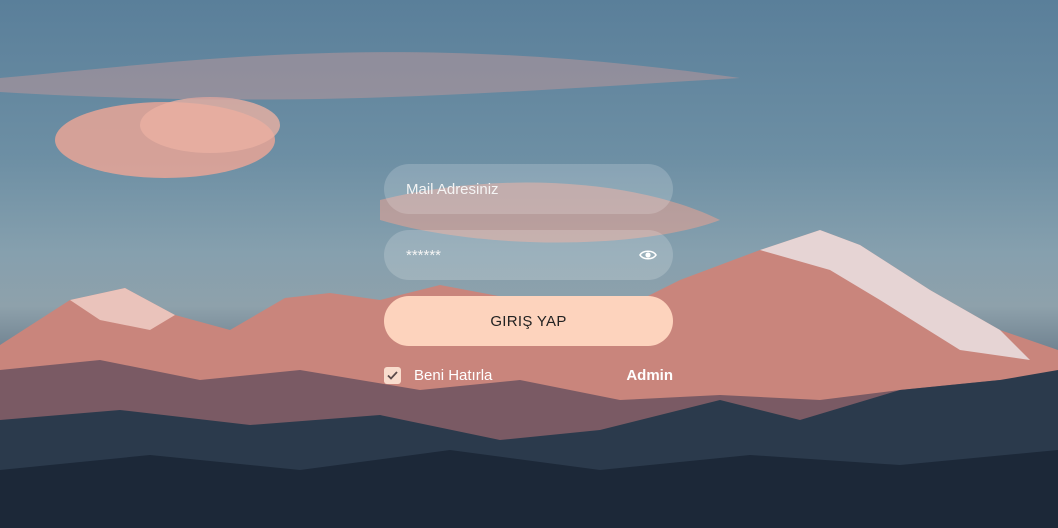 This screenshot has height=528, width=1058. I want to click on login-button: GIRIŞ YAP, so click(528, 321).